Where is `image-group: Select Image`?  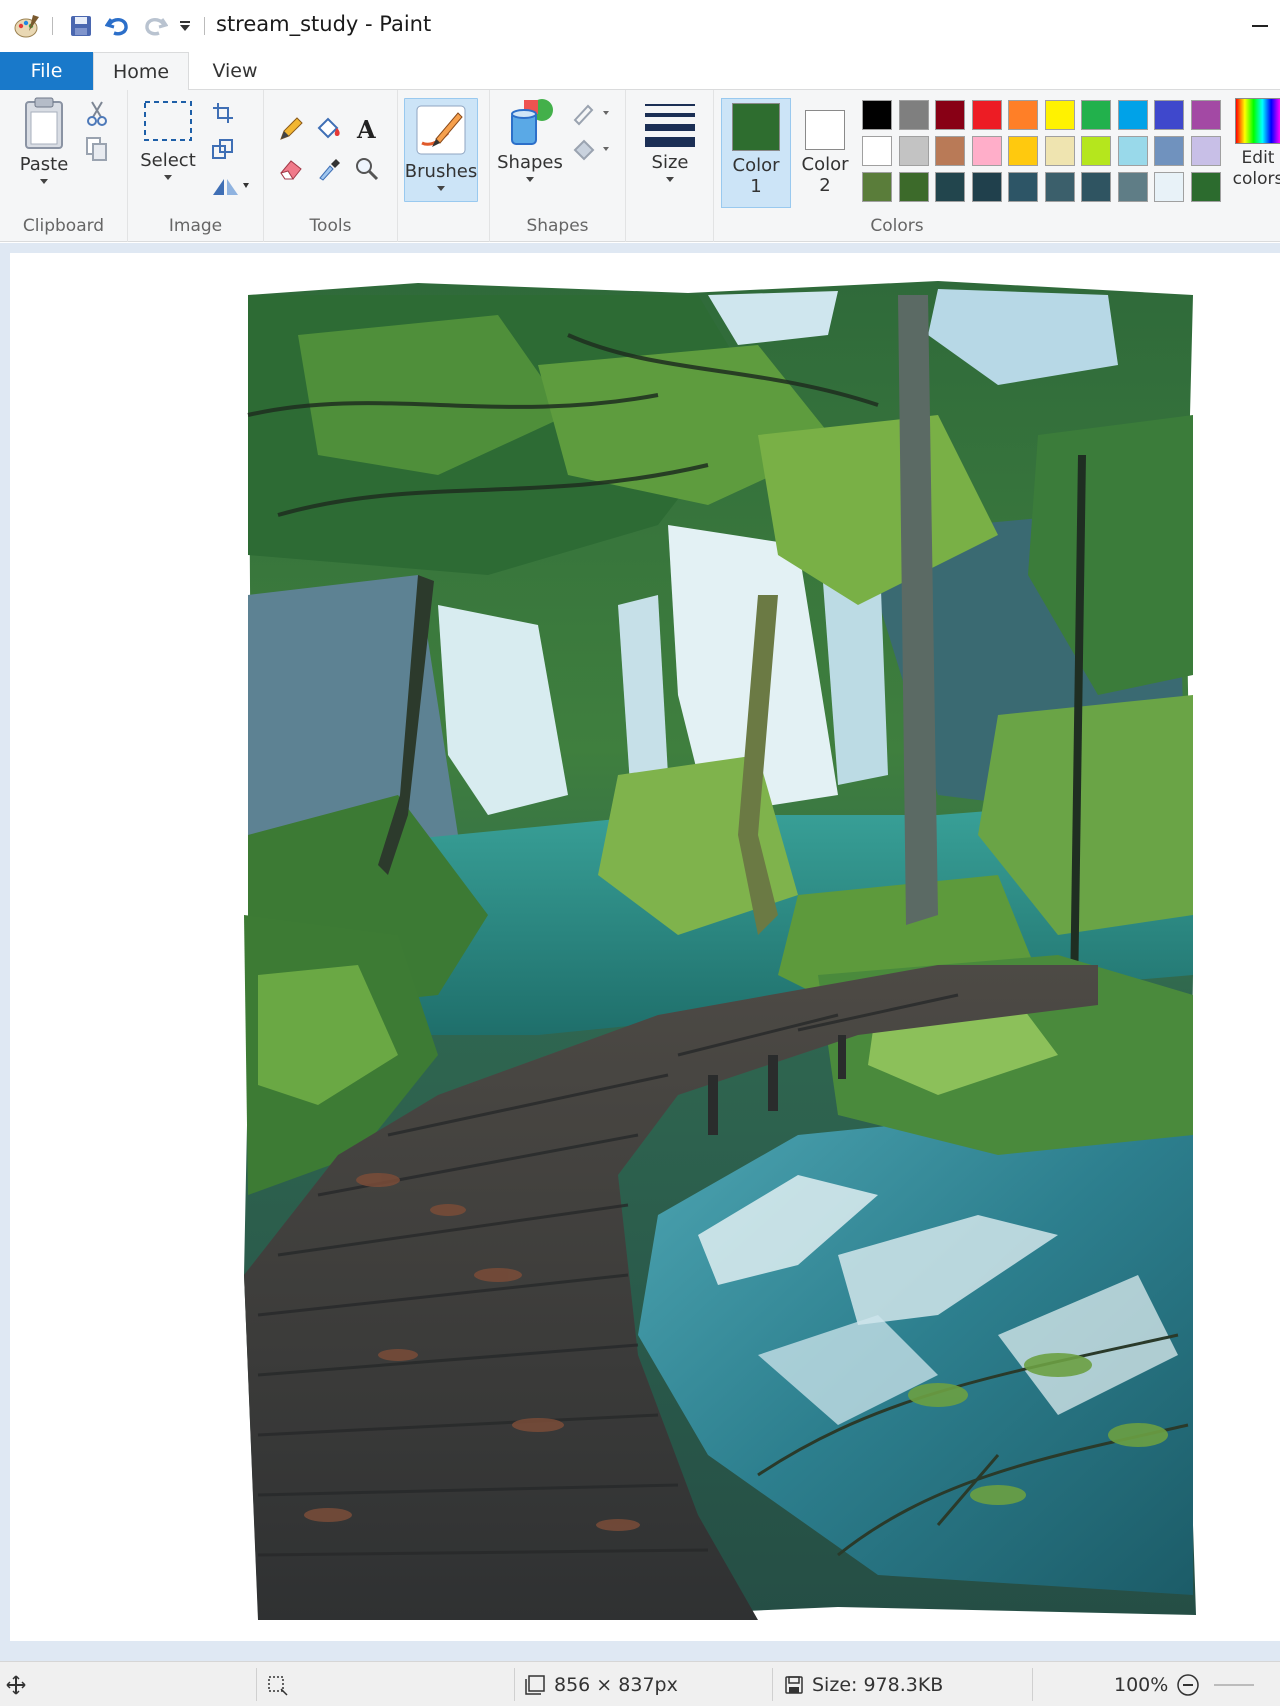
image-group: Select Image is located at coordinates (196, 166).